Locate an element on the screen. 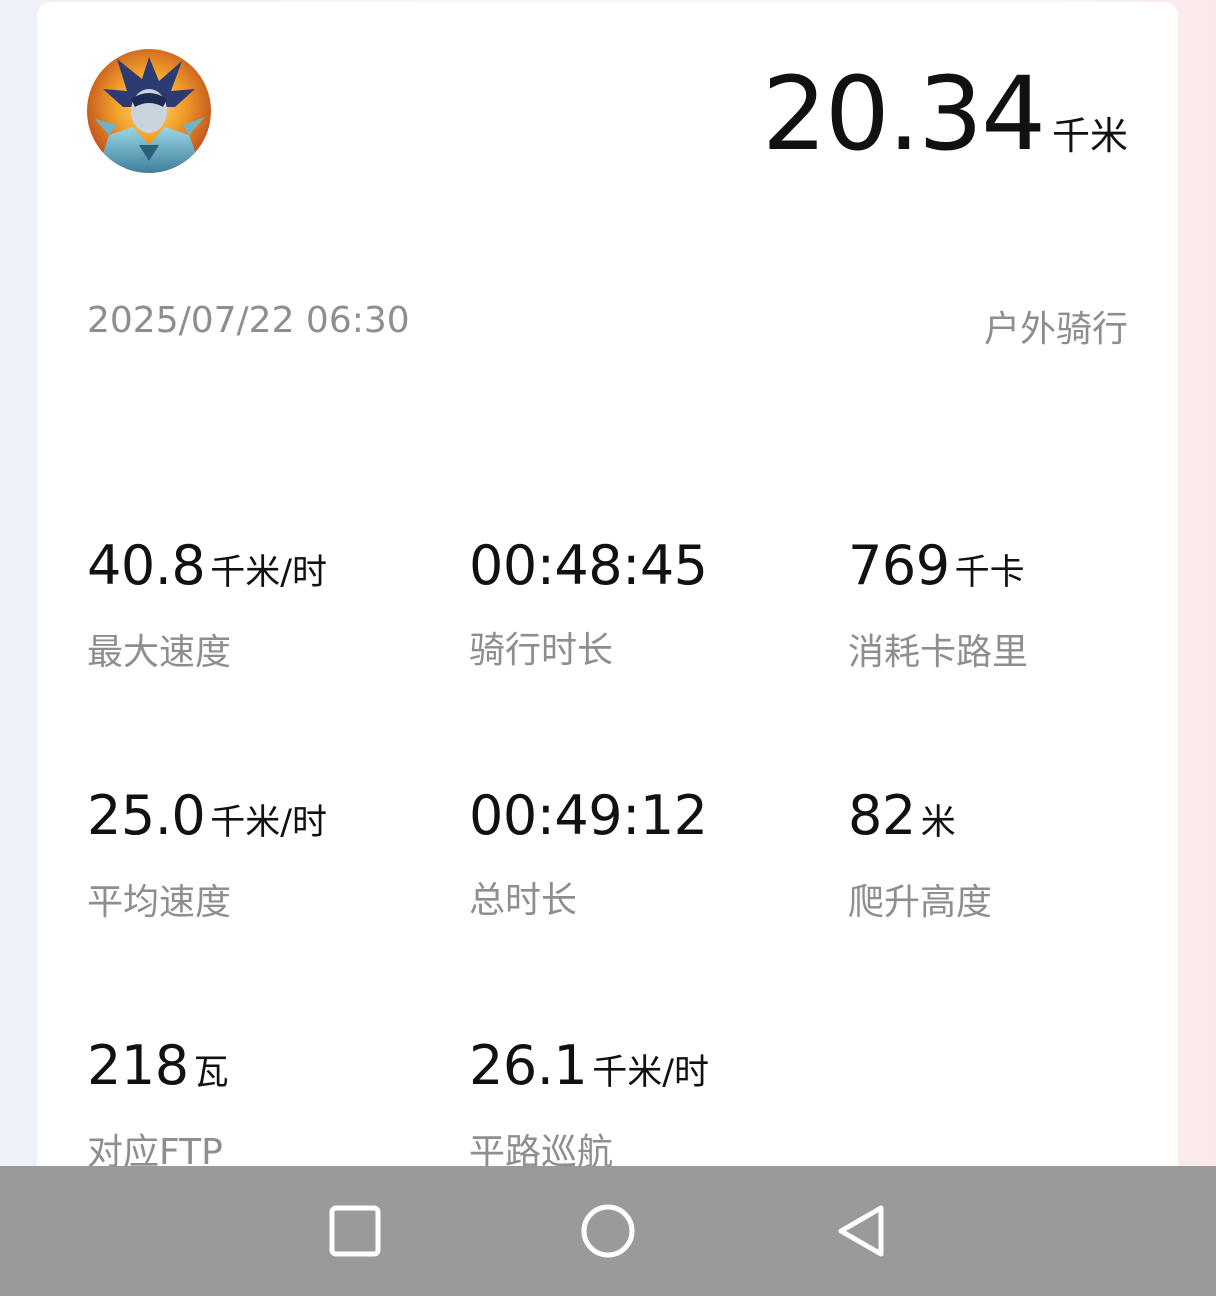 Image resolution: width=1216 pixels, height=1296 pixels. stat-label: 爬升高度 is located at coordinates (920, 902).